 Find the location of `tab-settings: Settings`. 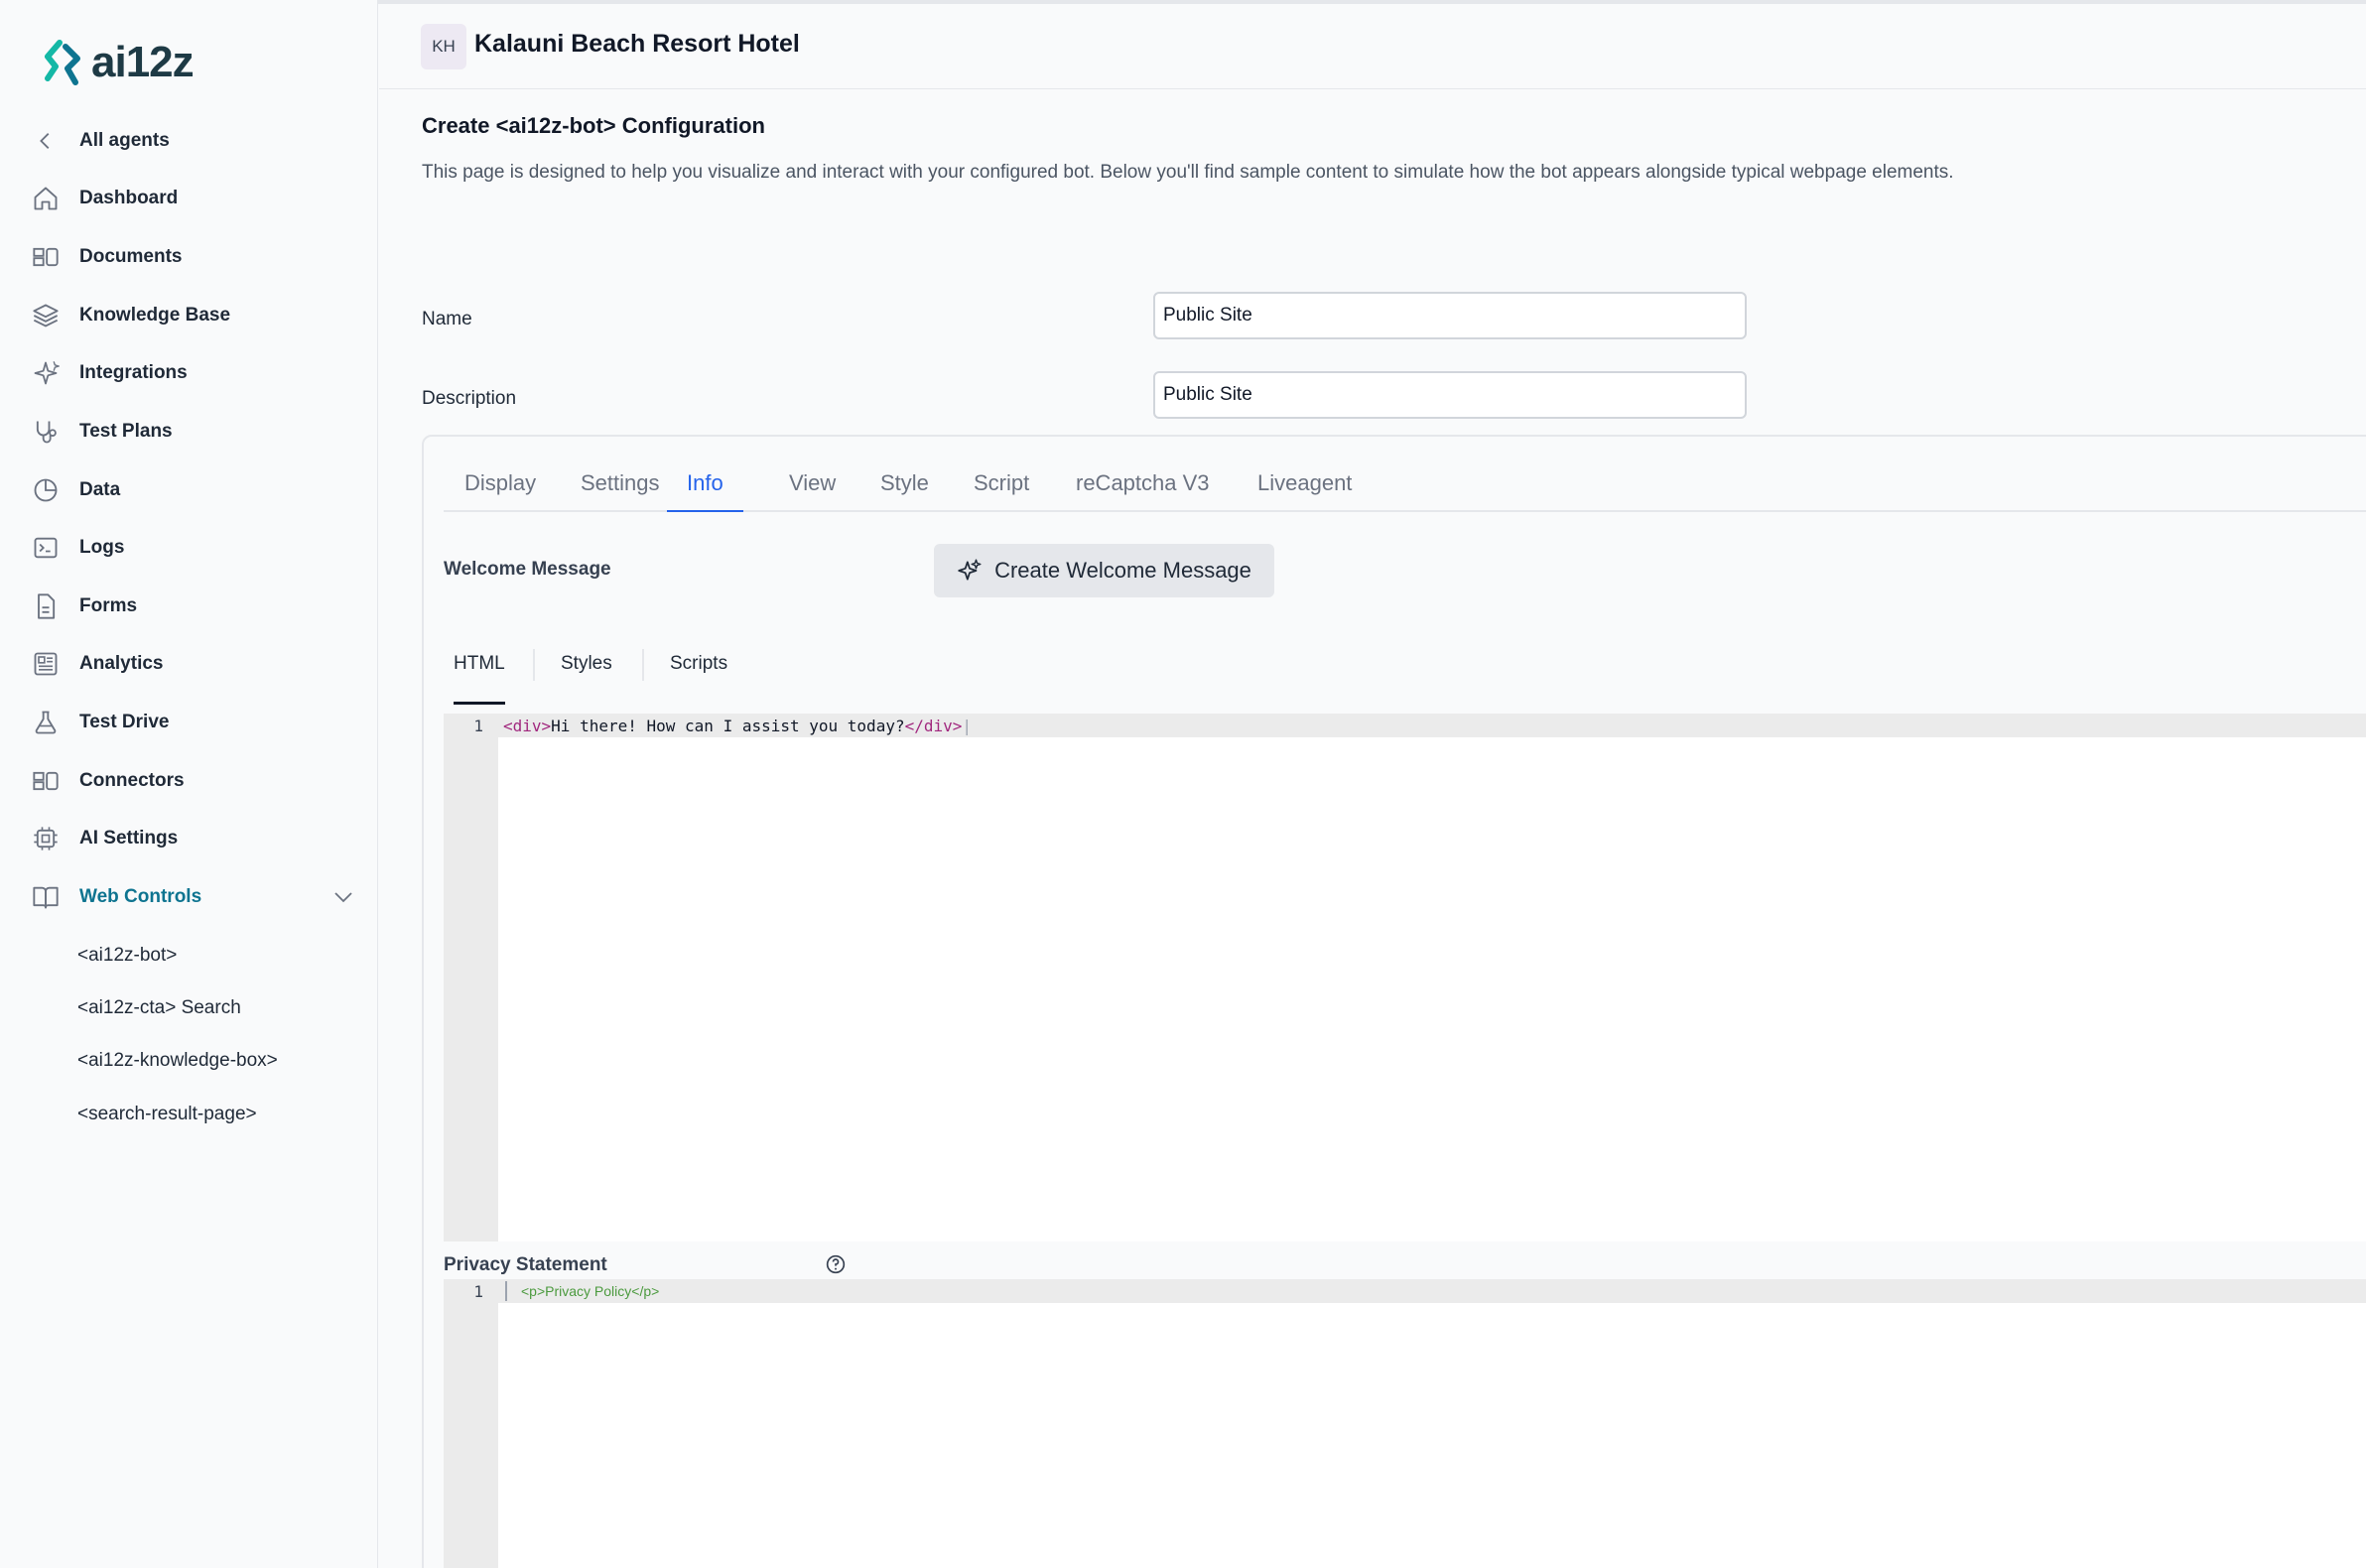

tab-settings: Settings is located at coordinates (621, 491).